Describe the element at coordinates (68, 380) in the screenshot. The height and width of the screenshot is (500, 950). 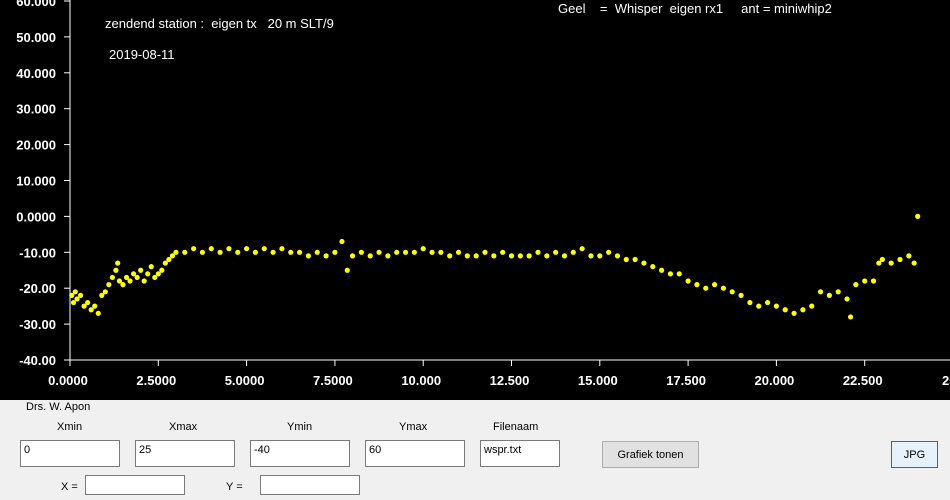
I see `x-tick-label: 0.0000` at that location.